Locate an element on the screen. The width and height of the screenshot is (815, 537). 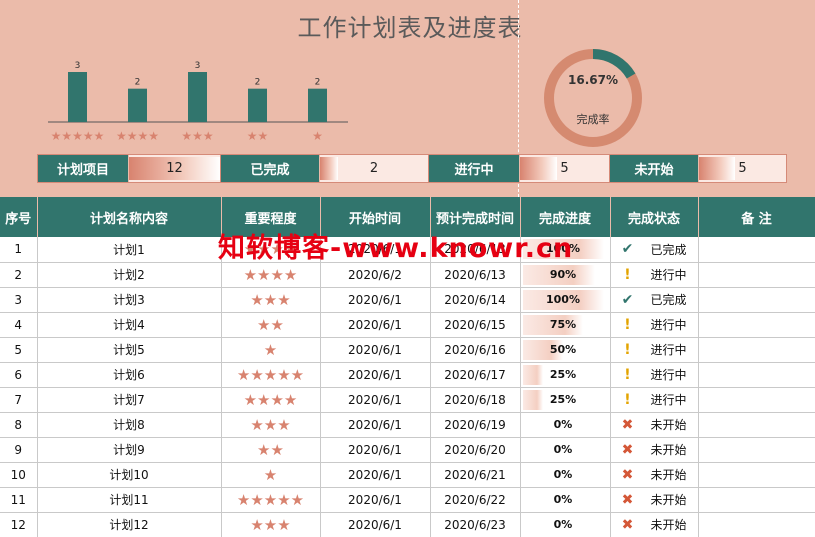
cell-progress: 50% is located at coordinates (565, 350).